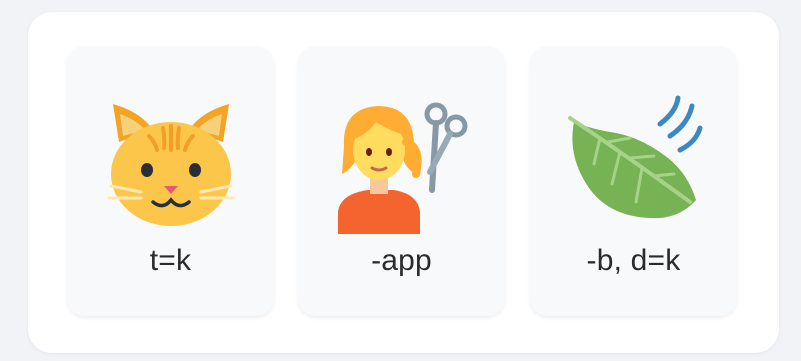  What do you see at coordinates (635, 157) in the screenshot?
I see `leaf-in-wind-icon` at bounding box center [635, 157].